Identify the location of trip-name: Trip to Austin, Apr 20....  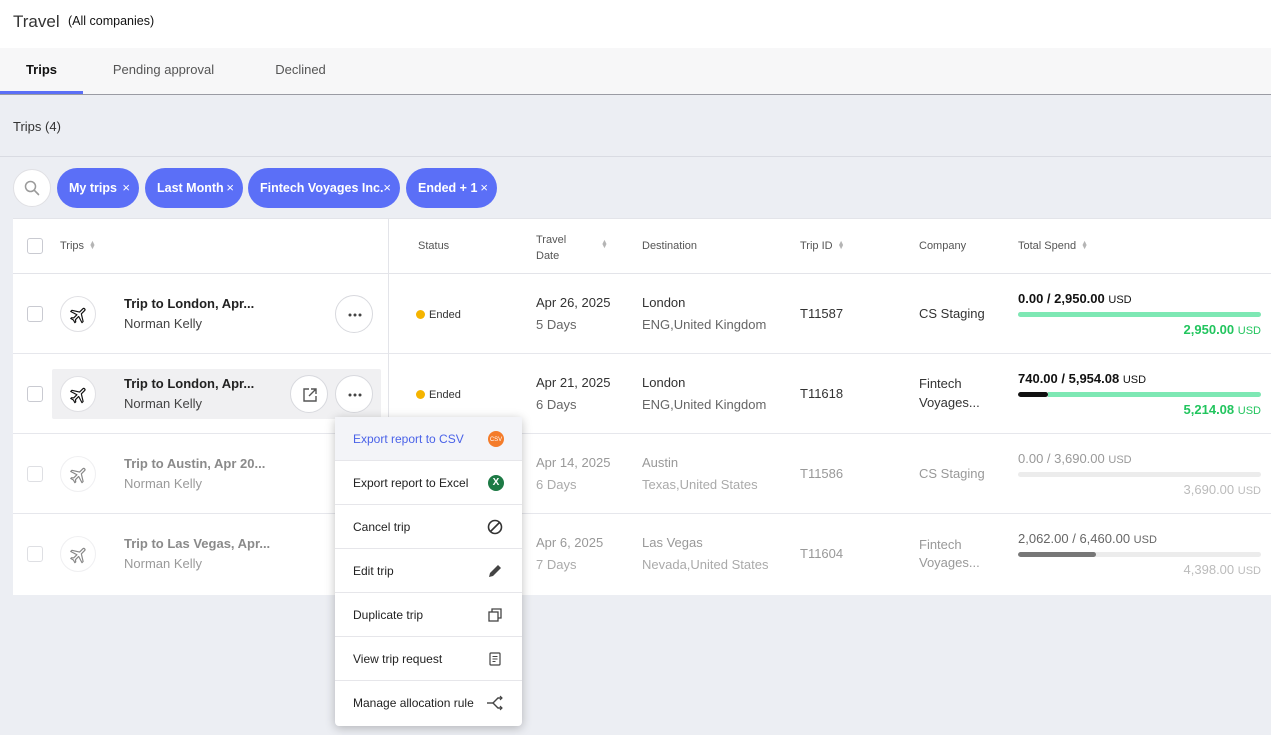
(194, 463).